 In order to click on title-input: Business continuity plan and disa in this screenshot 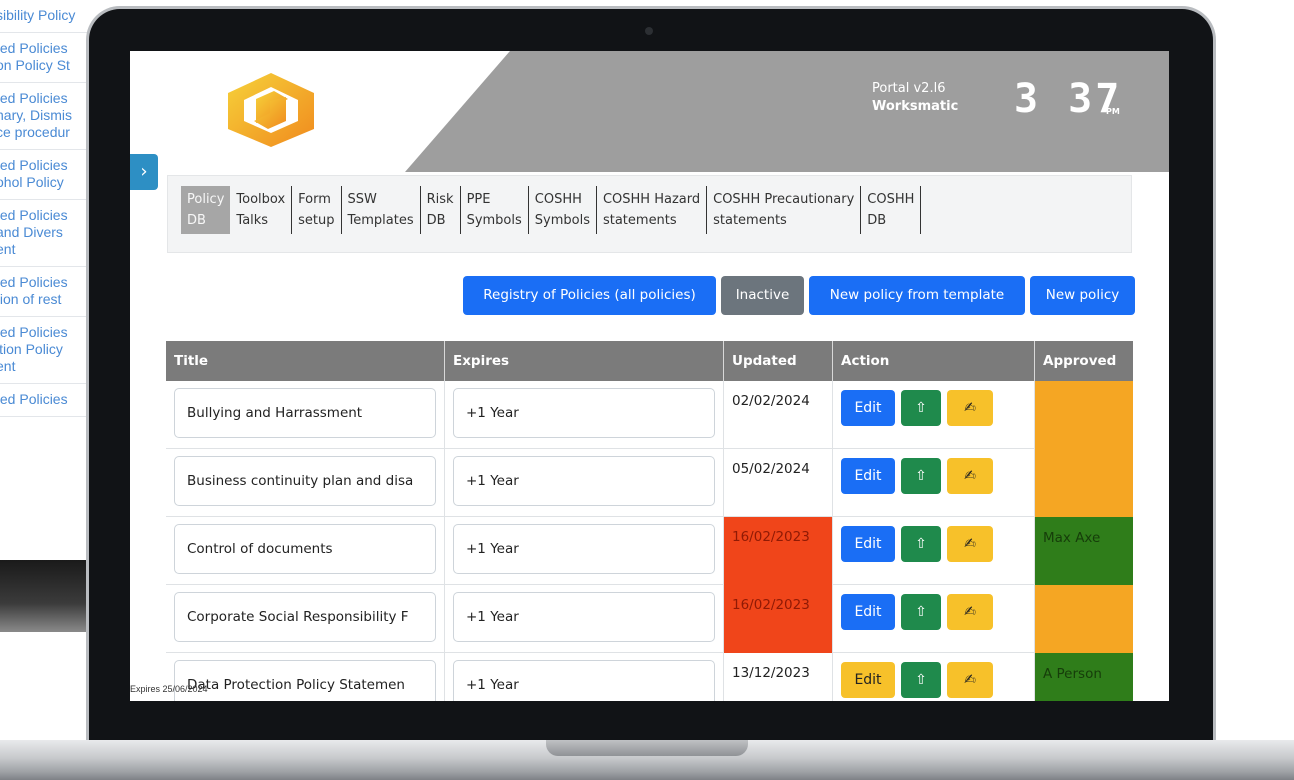, I will do `click(305, 481)`.